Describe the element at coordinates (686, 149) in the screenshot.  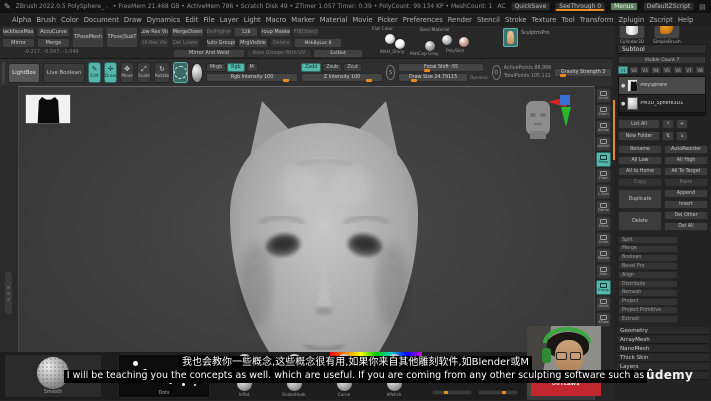
I see `pair-autoreorder: AutoReorder` at that location.